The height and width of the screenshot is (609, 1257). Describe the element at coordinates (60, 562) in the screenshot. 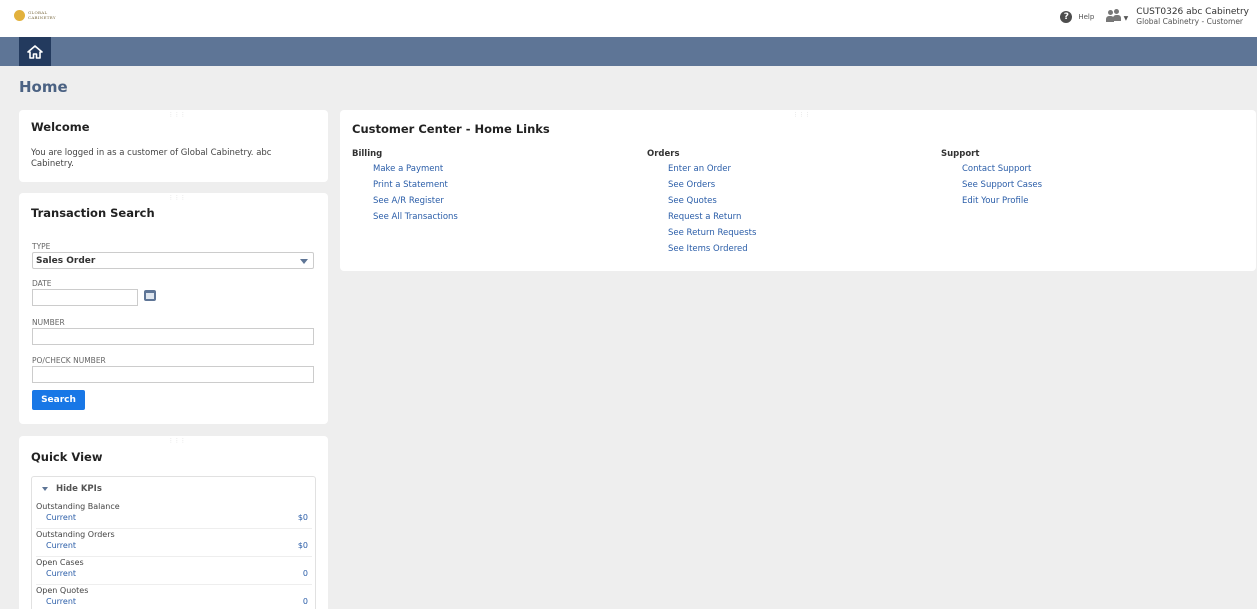

I see `kpi-name: Open Cases` at that location.